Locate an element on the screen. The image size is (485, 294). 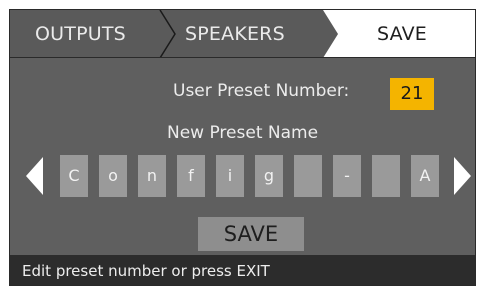
name-char-1: C is located at coordinates (74, 176).